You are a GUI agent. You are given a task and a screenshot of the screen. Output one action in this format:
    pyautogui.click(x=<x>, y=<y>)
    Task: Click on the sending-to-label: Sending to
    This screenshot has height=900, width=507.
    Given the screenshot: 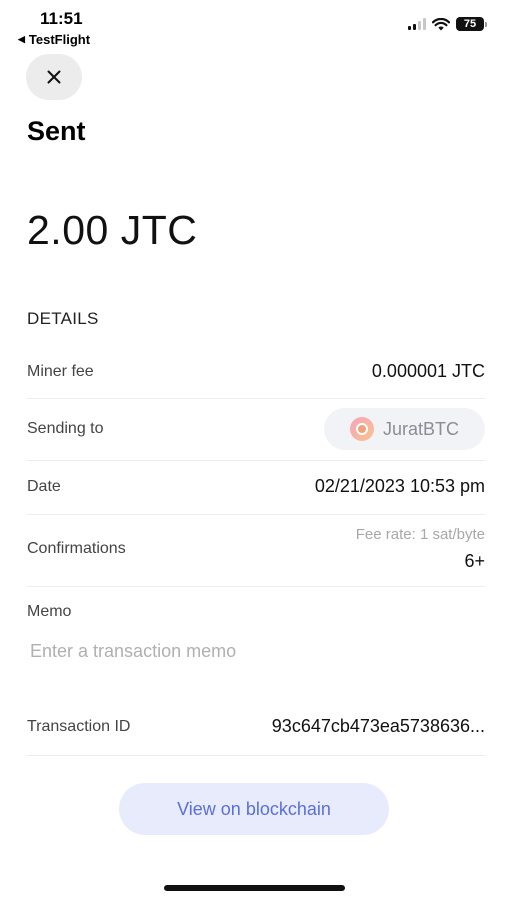 What is the action you would take?
    pyautogui.click(x=65, y=428)
    